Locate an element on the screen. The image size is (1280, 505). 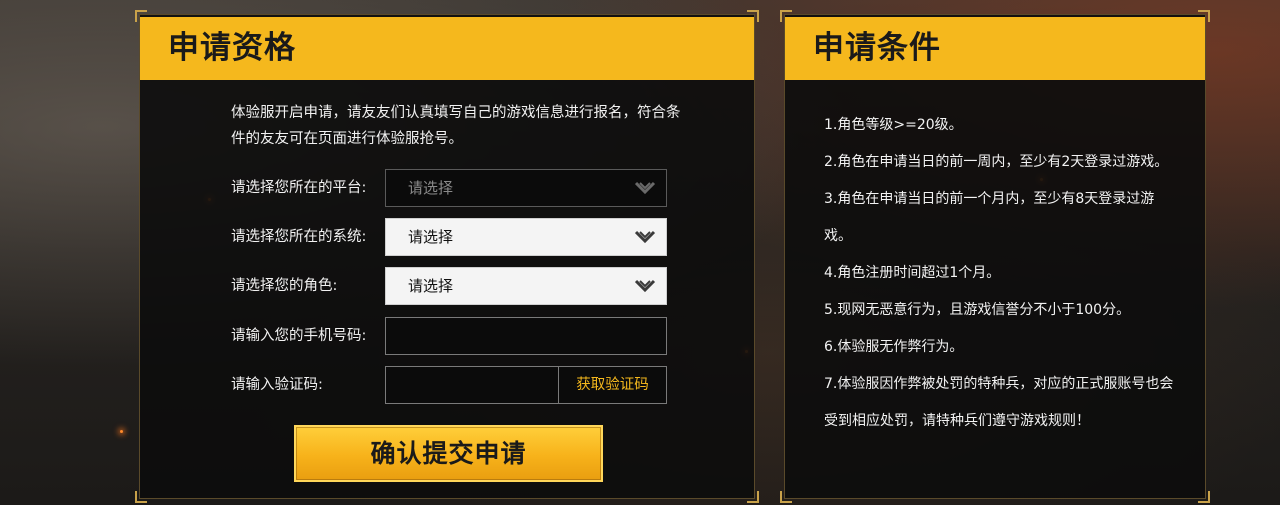
panel-header: 申请资格 is located at coordinates (447, 48).